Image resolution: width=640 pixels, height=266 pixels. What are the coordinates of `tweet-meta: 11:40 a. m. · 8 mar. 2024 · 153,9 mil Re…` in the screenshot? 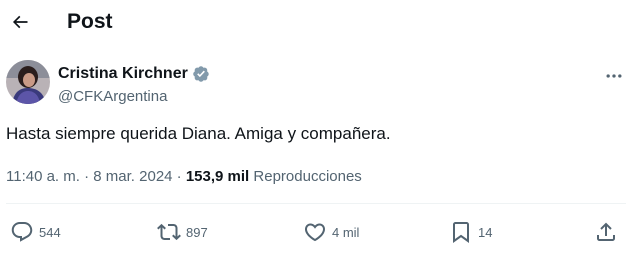 It's located at (184, 177).